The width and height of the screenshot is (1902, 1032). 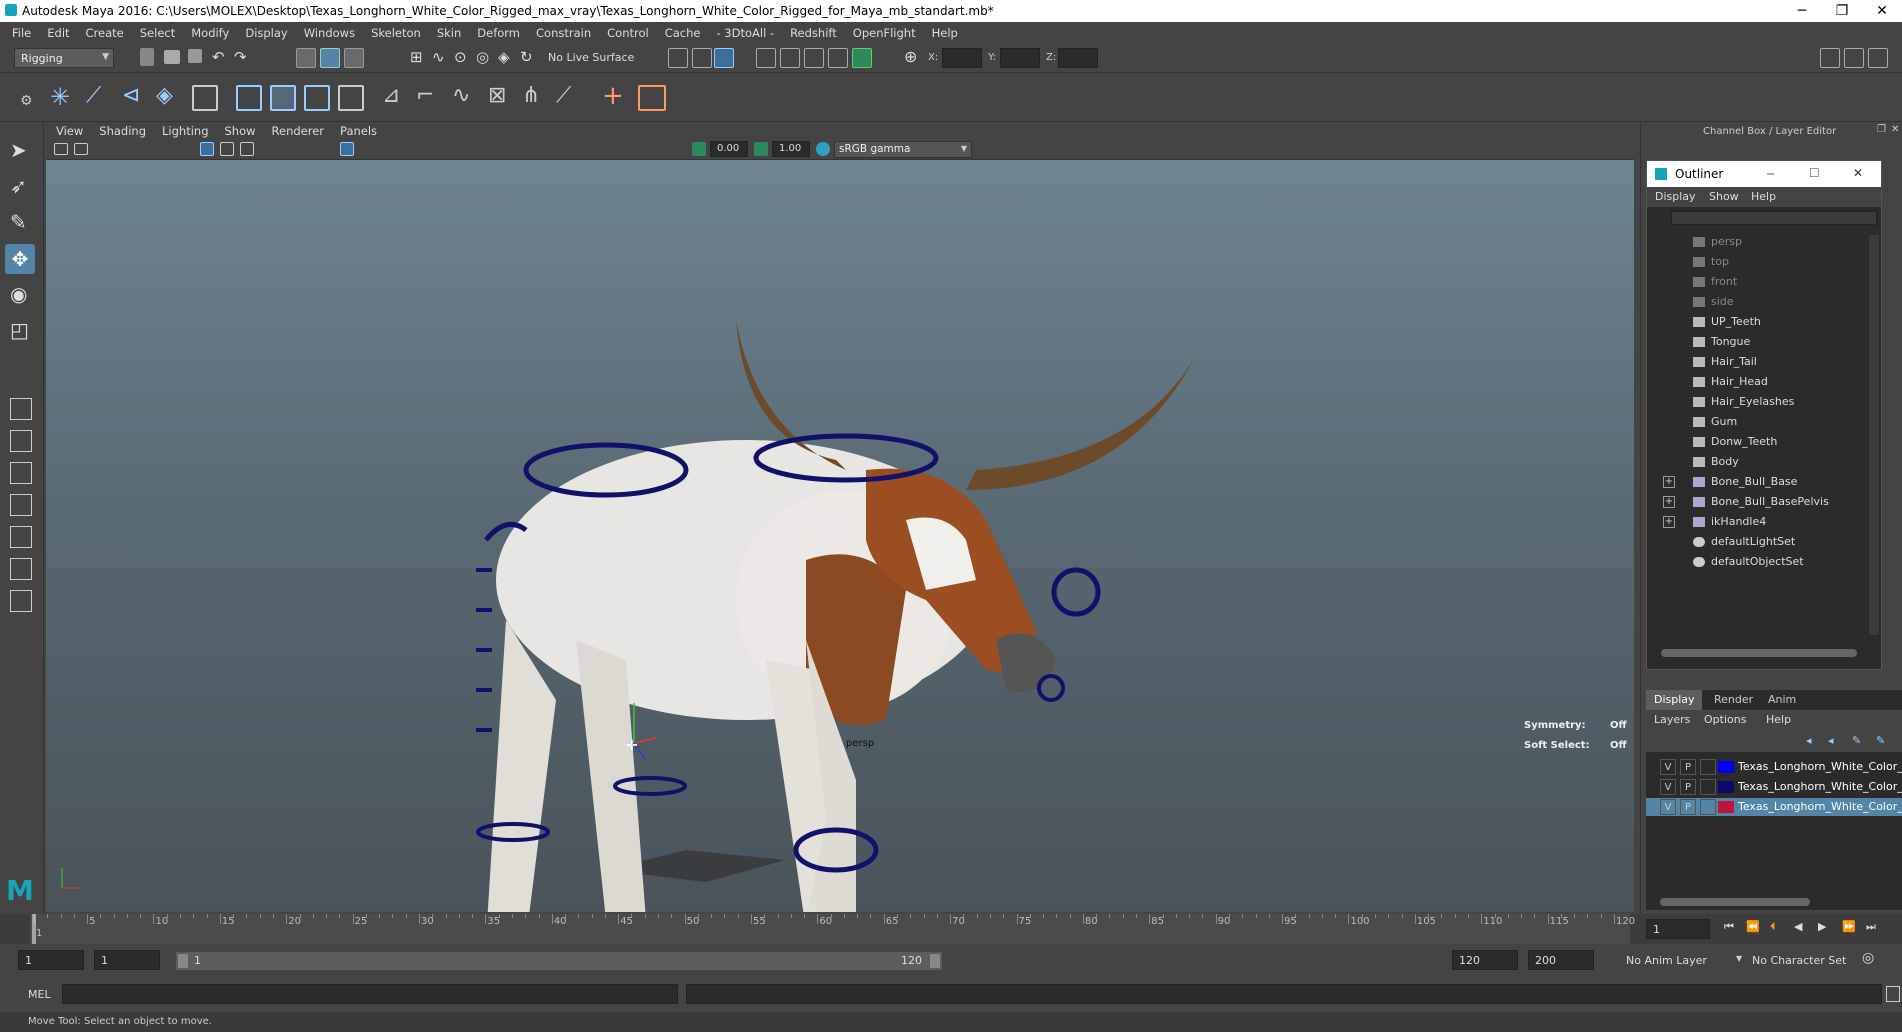 What do you see at coordinates (18, 150) in the screenshot?
I see `select-tool-icon: ➤` at bounding box center [18, 150].